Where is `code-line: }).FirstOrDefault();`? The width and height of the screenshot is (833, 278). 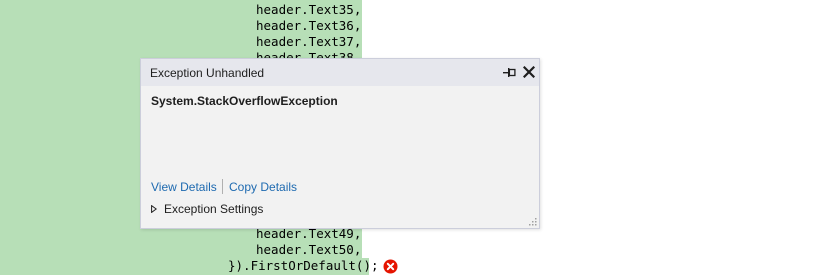
code-line: }).FirstOrDefault(); is located at coordinates (303, 265).